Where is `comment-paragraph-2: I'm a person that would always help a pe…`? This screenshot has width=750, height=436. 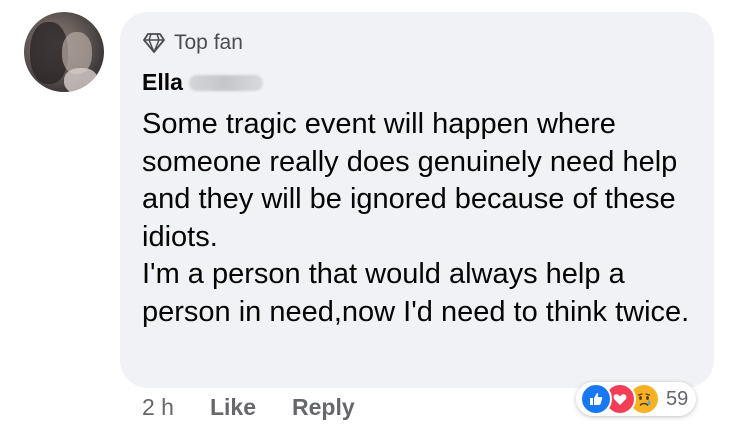
comment-paragraph-2: I'm a person that would always help a pe… is located at coordinates (416, 293).